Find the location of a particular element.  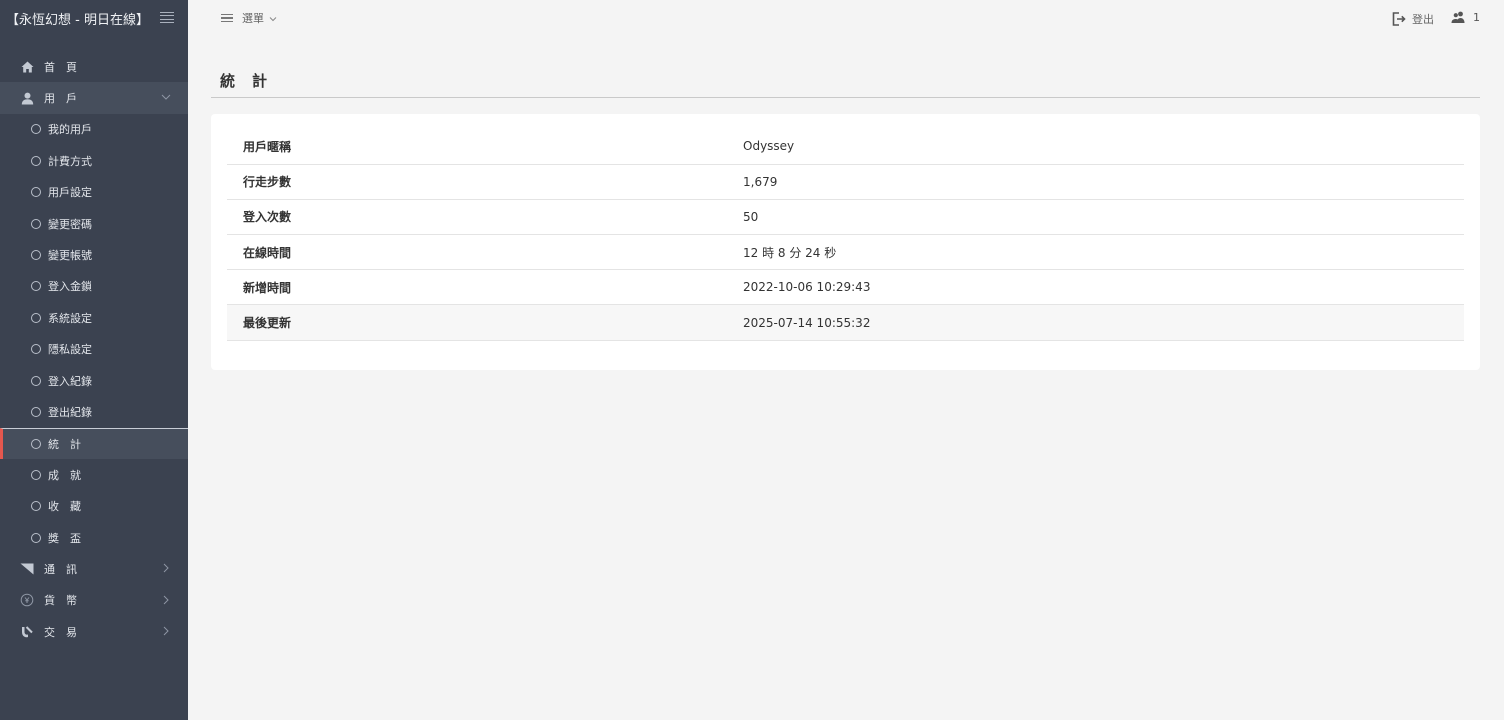

sidebar-subitem: 變更帳號 is located at coordinates (94, 254).